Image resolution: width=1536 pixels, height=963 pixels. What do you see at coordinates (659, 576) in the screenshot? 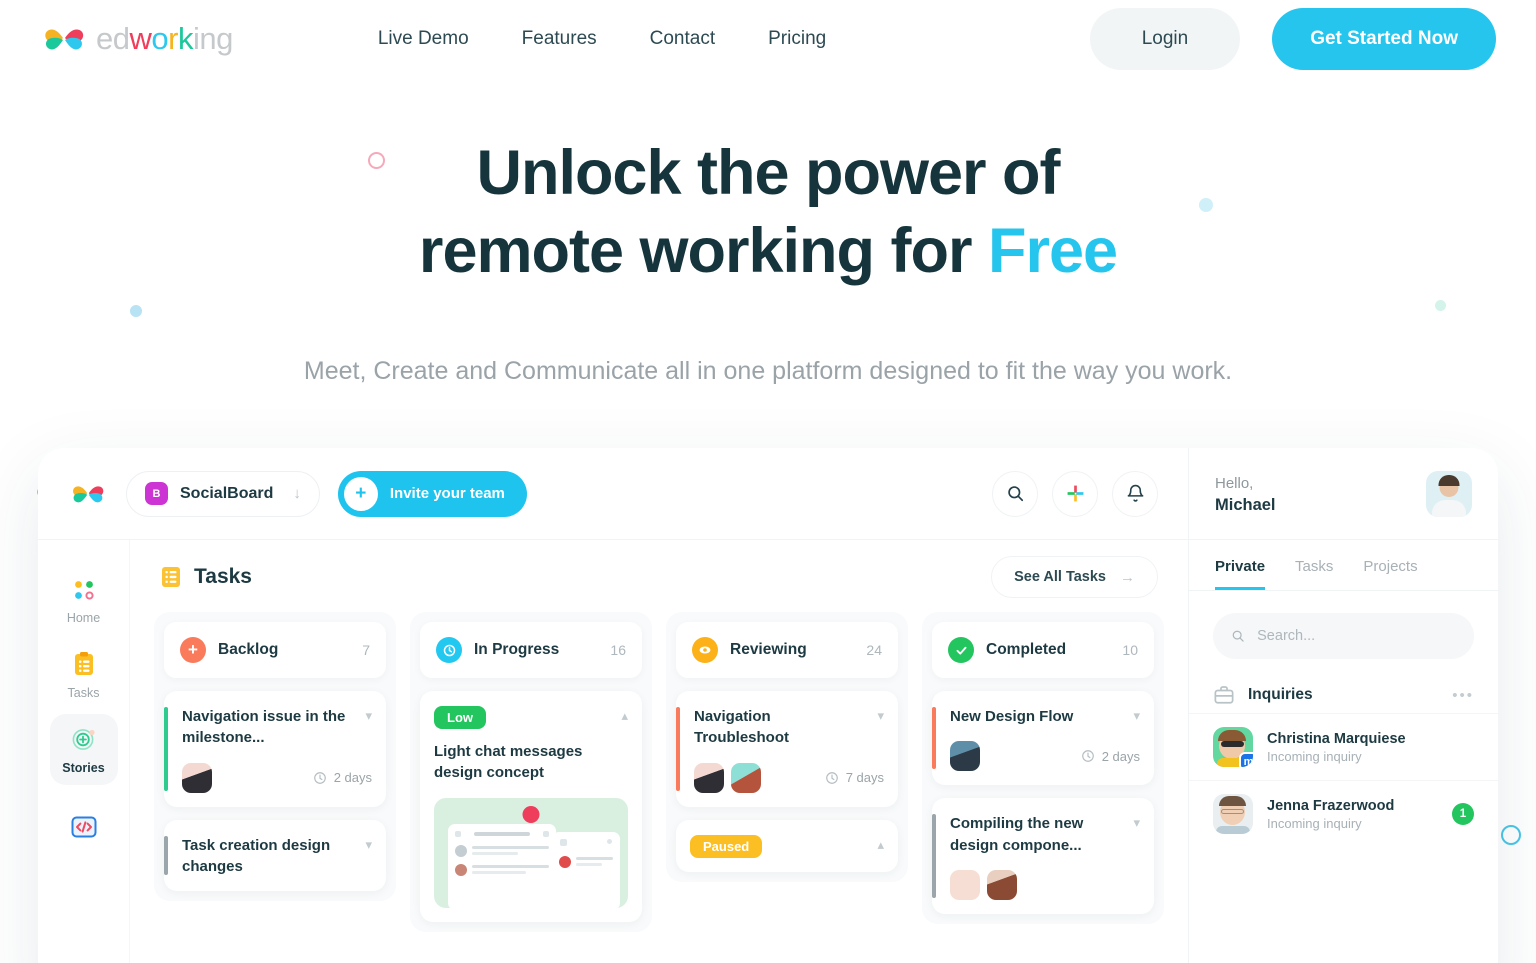
I see `board-header: Tasks See All Tasks →` at bounding box center [659, 576].